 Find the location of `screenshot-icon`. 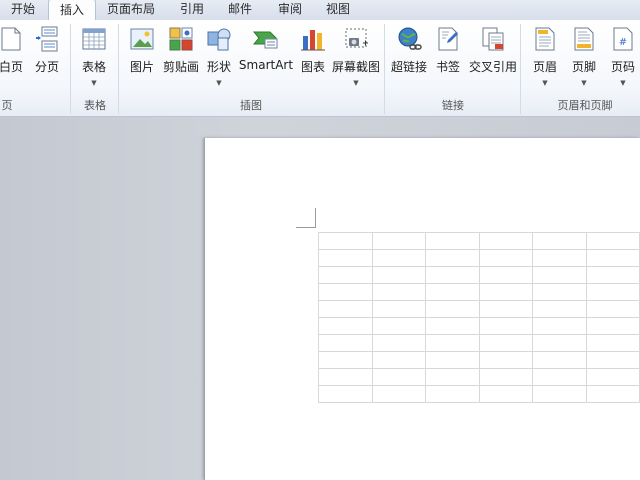

screenshot-icon is located at coordinates (356, 38).